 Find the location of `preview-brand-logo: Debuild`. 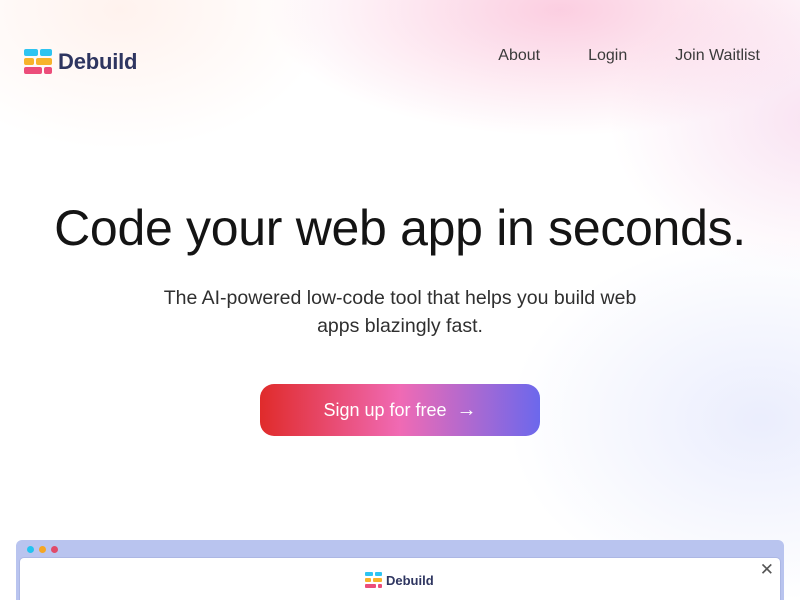

preview-brand-logo: Debuild is located at coordinates (399, 580).